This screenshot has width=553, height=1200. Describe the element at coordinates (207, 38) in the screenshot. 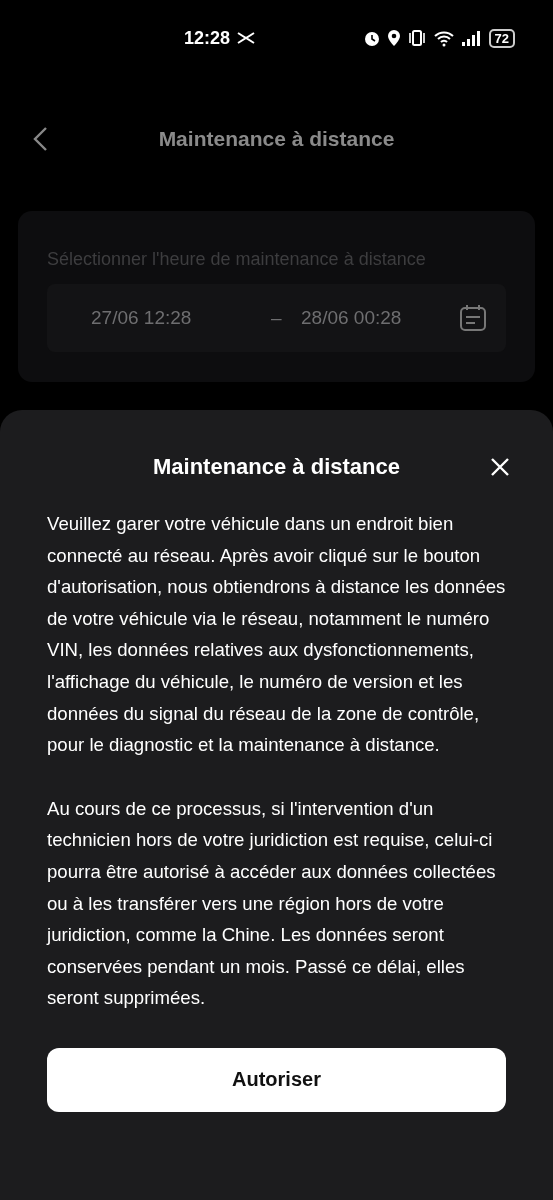

I see `status-time: 12:28` at that location.